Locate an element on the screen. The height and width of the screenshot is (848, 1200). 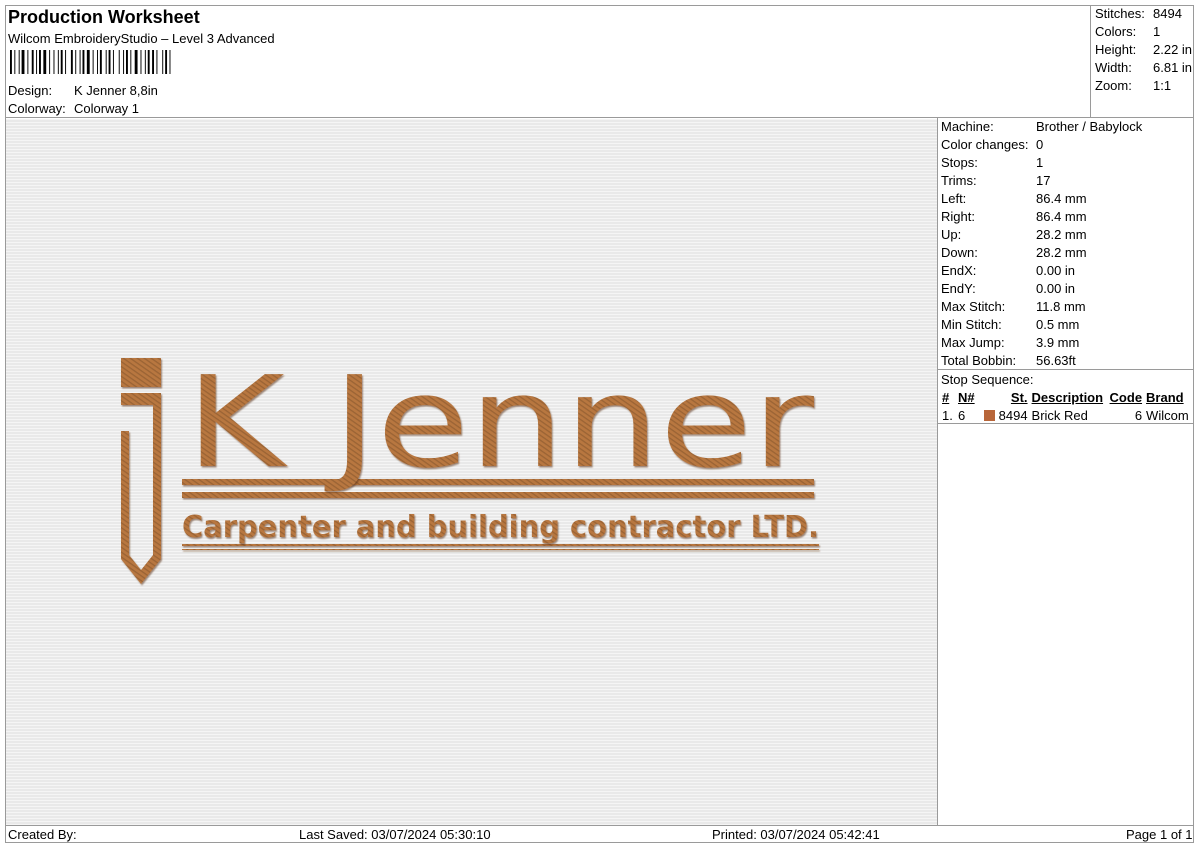
row-st: 8494 is located at coordinates (1013, 415).